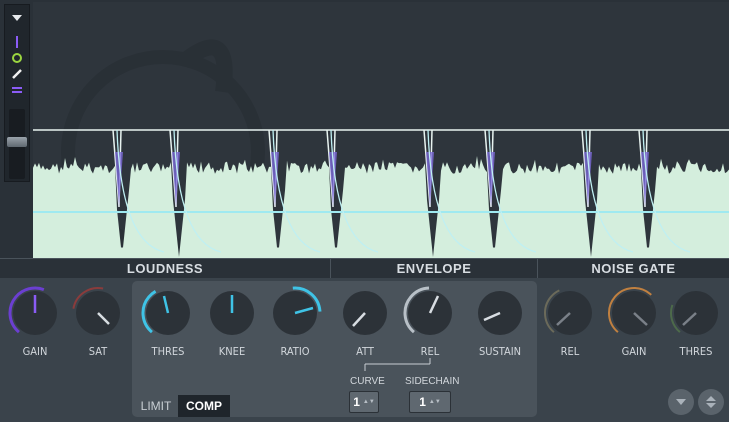 The width and height of the screenshot is (729, 422). Describe the element at coordinates (156, 406) in the screenshot. I see `mode-limit-button: LIMIT` at that location.